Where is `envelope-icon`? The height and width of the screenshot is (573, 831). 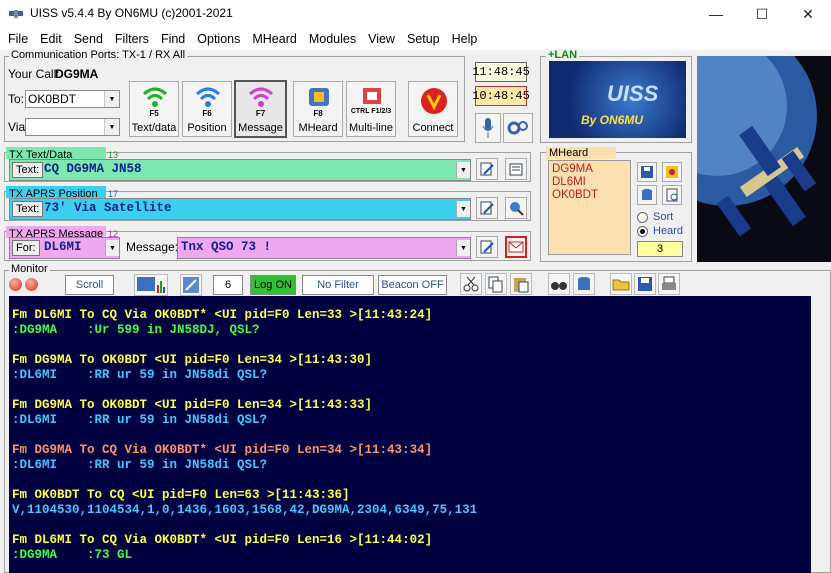 envelope-icon is located at coordinates (516, 247).